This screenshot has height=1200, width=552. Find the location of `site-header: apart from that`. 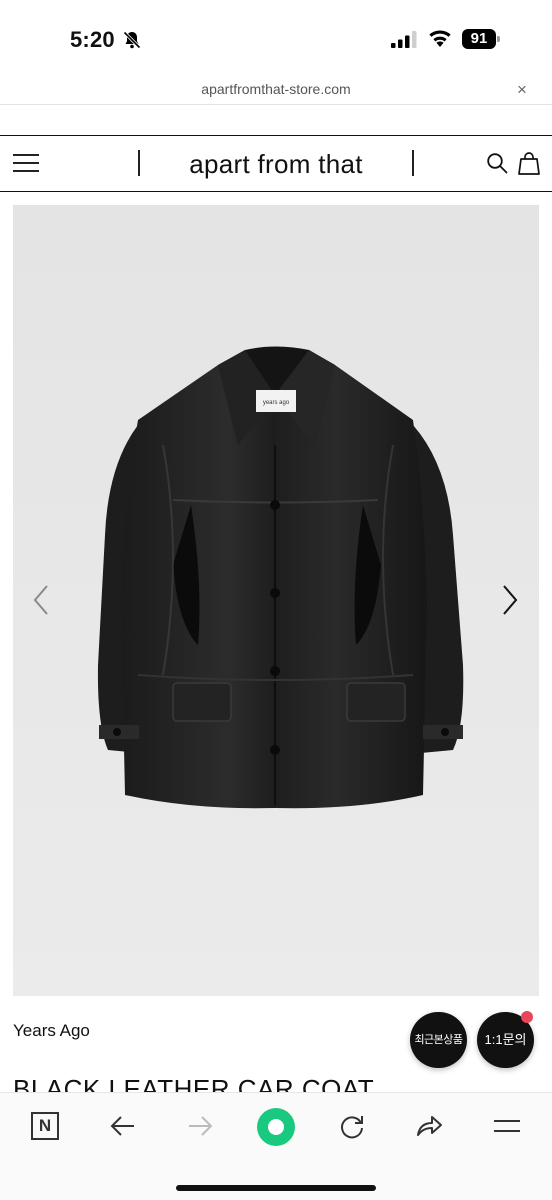

site-header: apart from that is located at coordinates (276, 163).